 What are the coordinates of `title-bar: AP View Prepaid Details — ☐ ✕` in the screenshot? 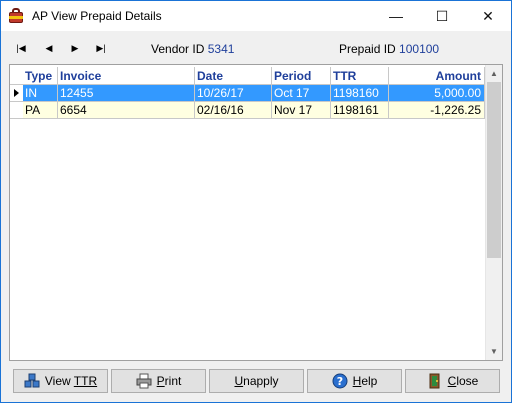 It's located at (256, 16).